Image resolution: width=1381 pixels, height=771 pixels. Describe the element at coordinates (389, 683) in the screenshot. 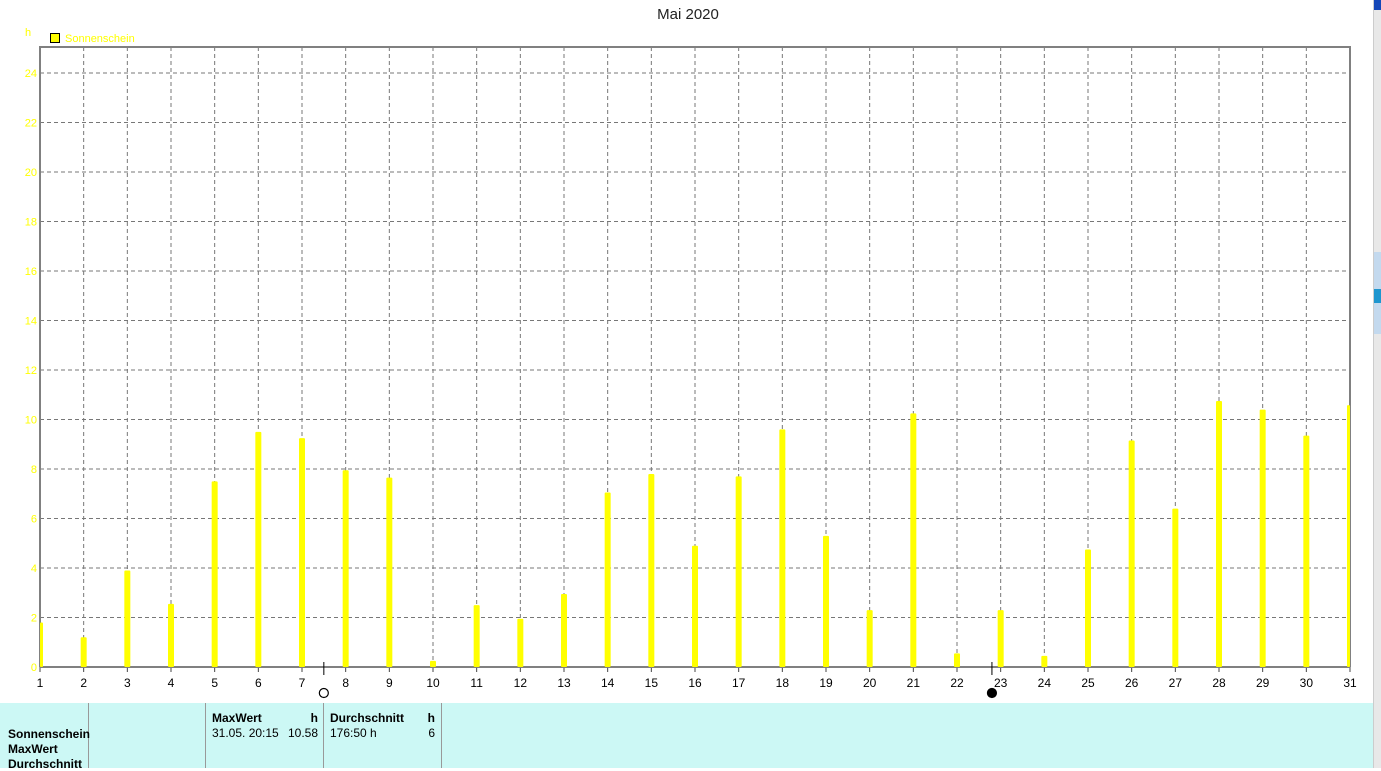

I see `x-tick-label: 9` at that location.